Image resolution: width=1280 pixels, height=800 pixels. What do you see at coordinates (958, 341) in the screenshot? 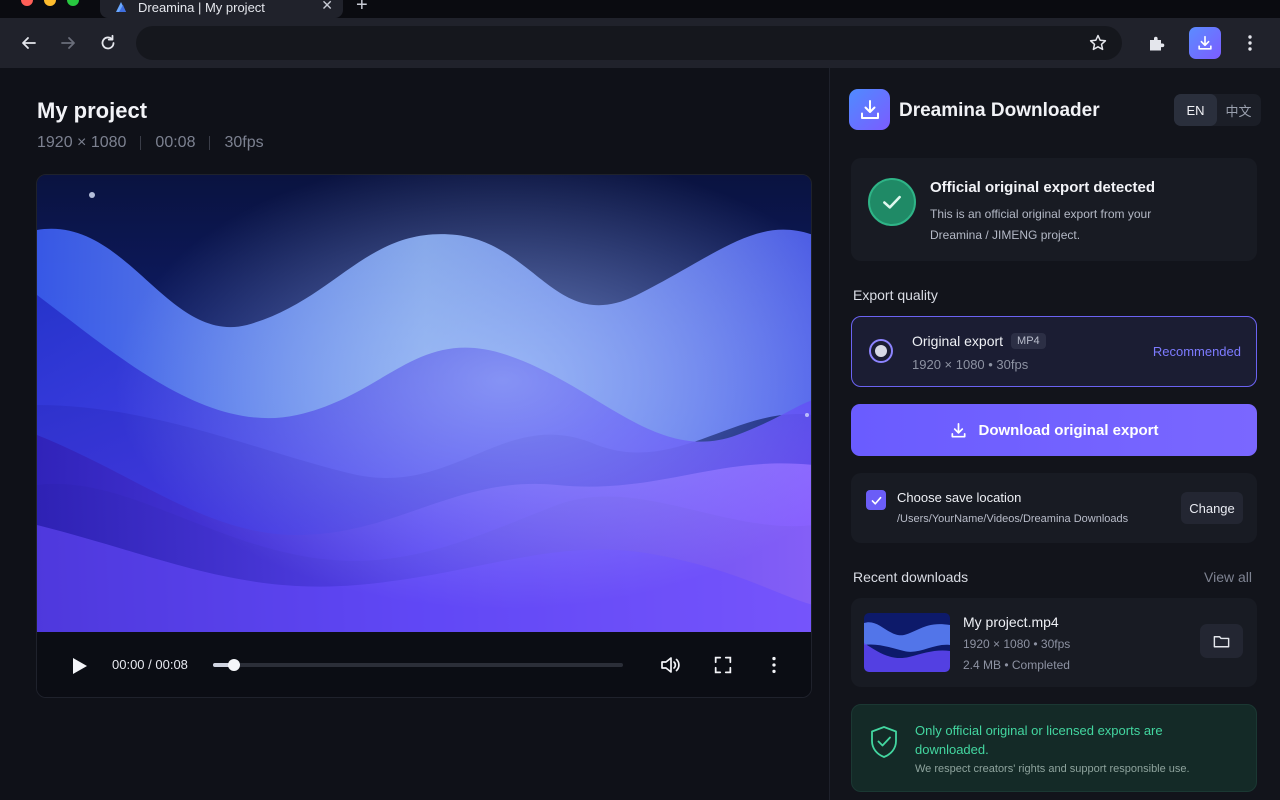
I see `quality-option-title: Original export` at bounding box center [958, 341].